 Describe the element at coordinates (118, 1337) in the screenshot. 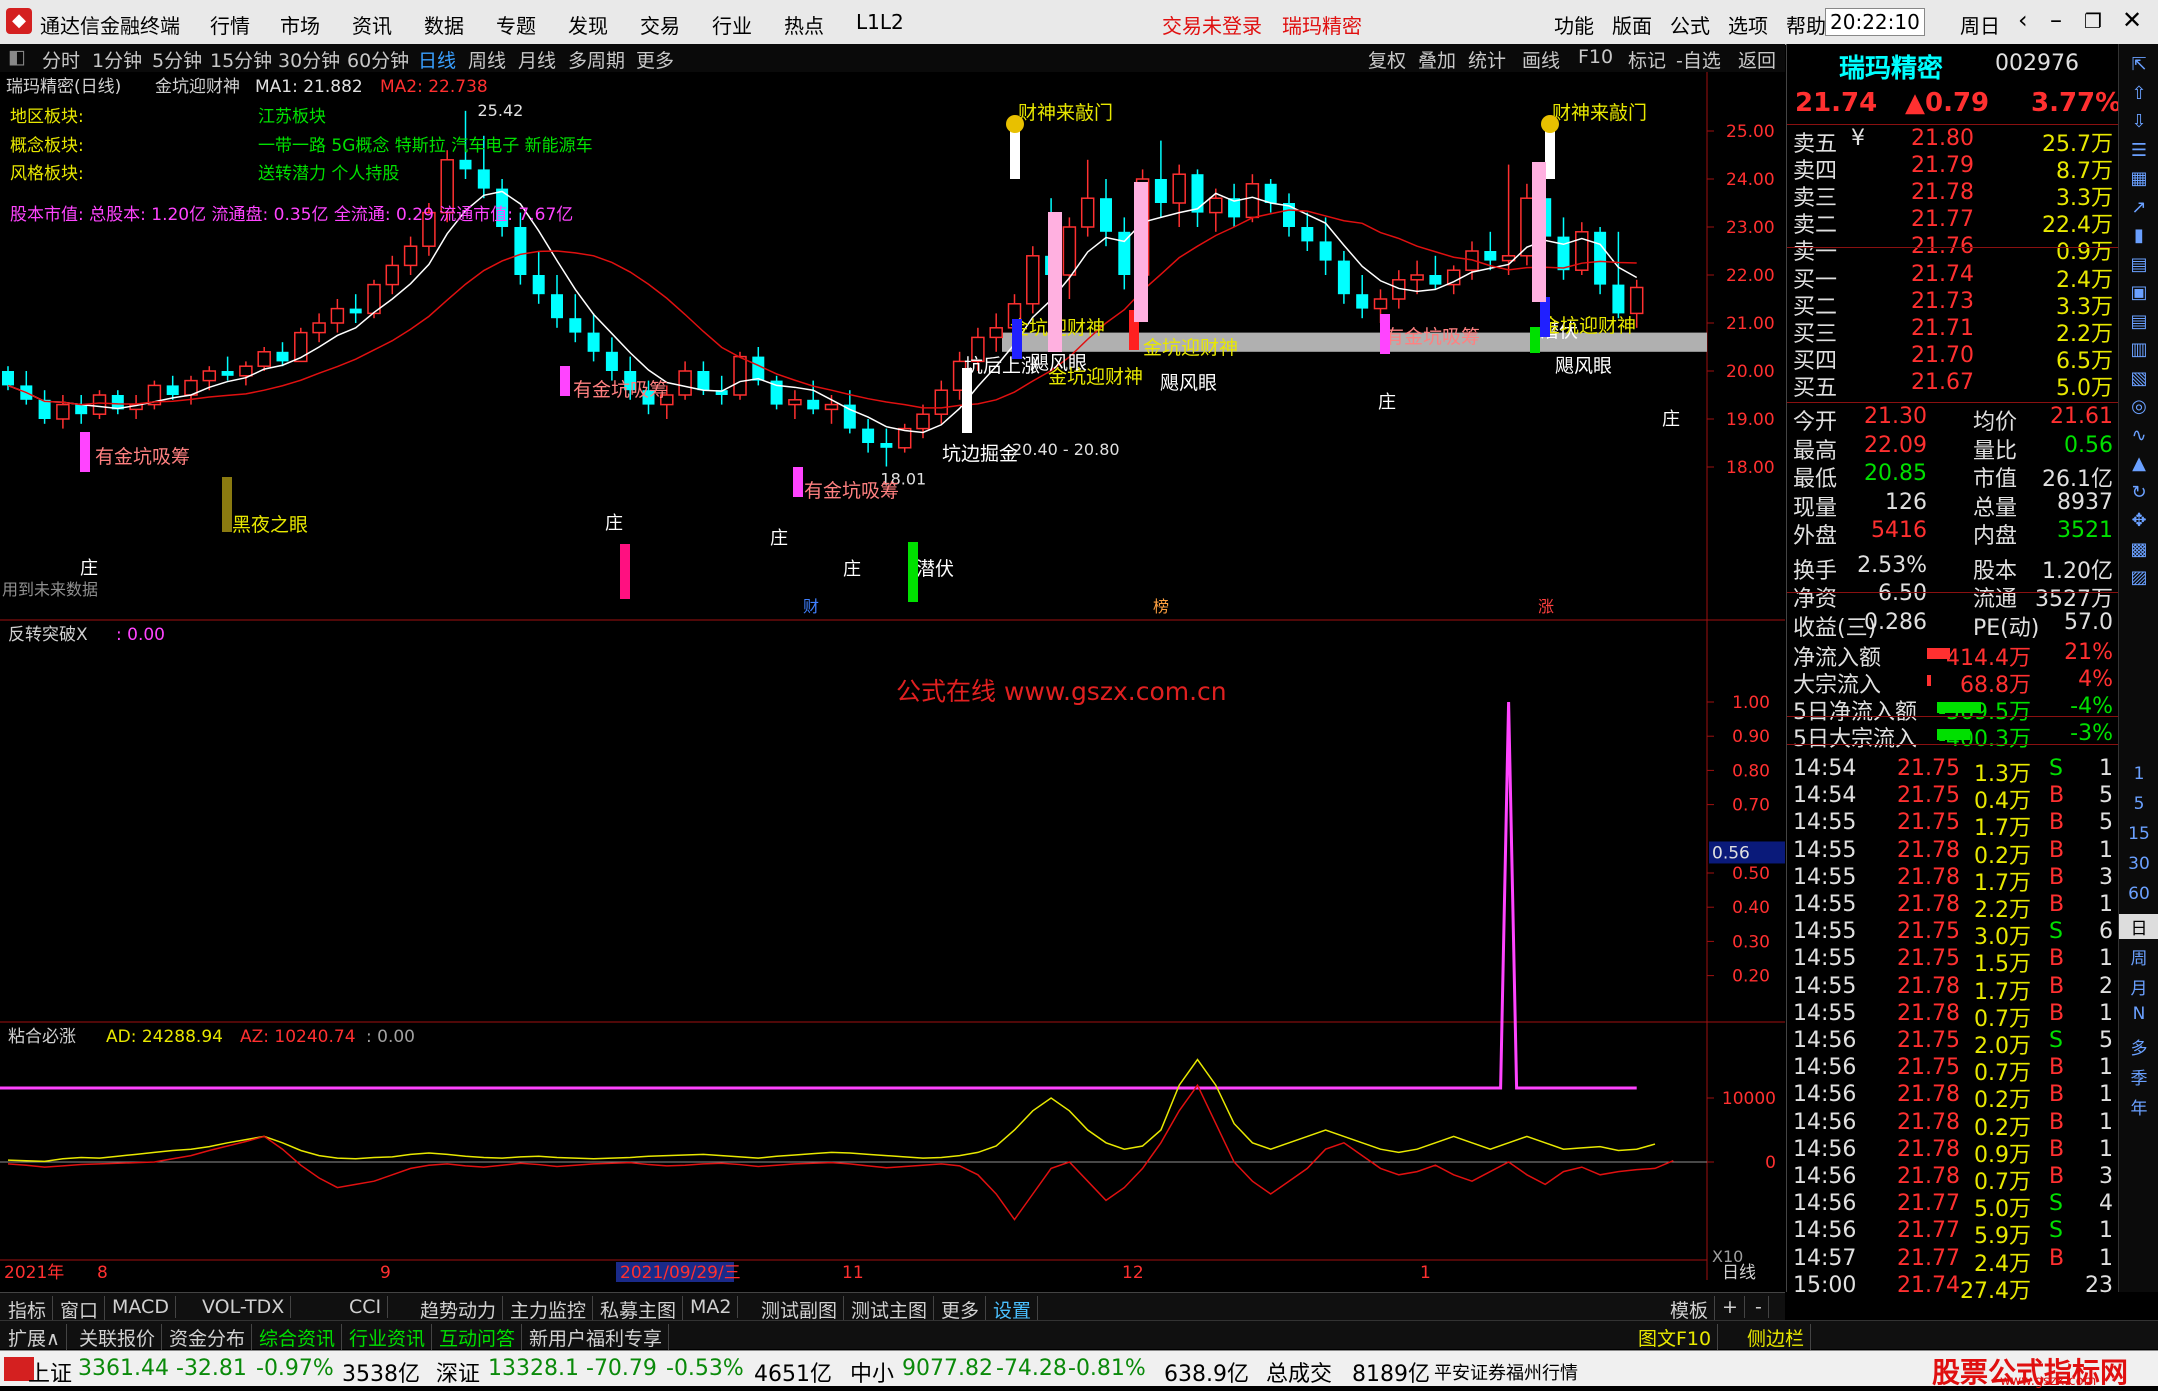

I see `tab-info-1: 关联报价` at that location.